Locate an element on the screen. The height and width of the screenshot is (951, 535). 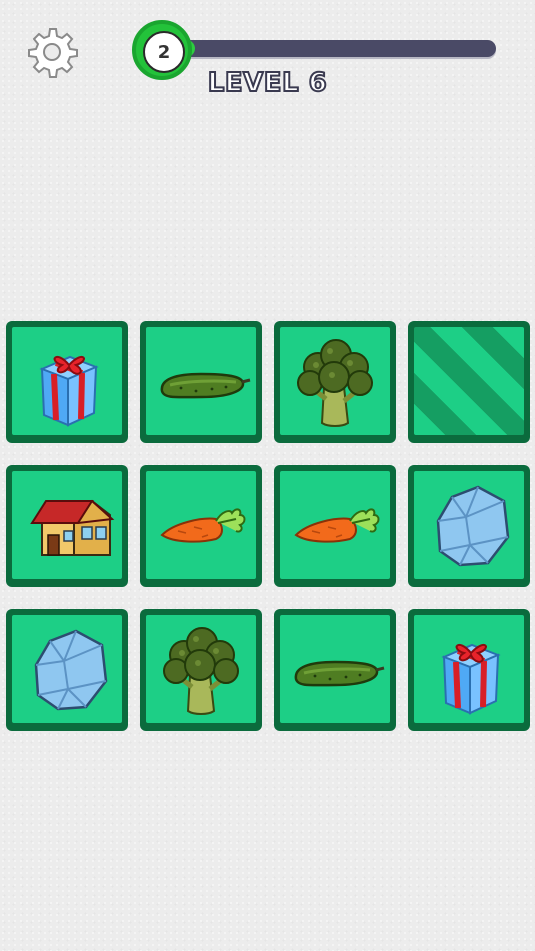
card-back is located at coordinates (469, 381).